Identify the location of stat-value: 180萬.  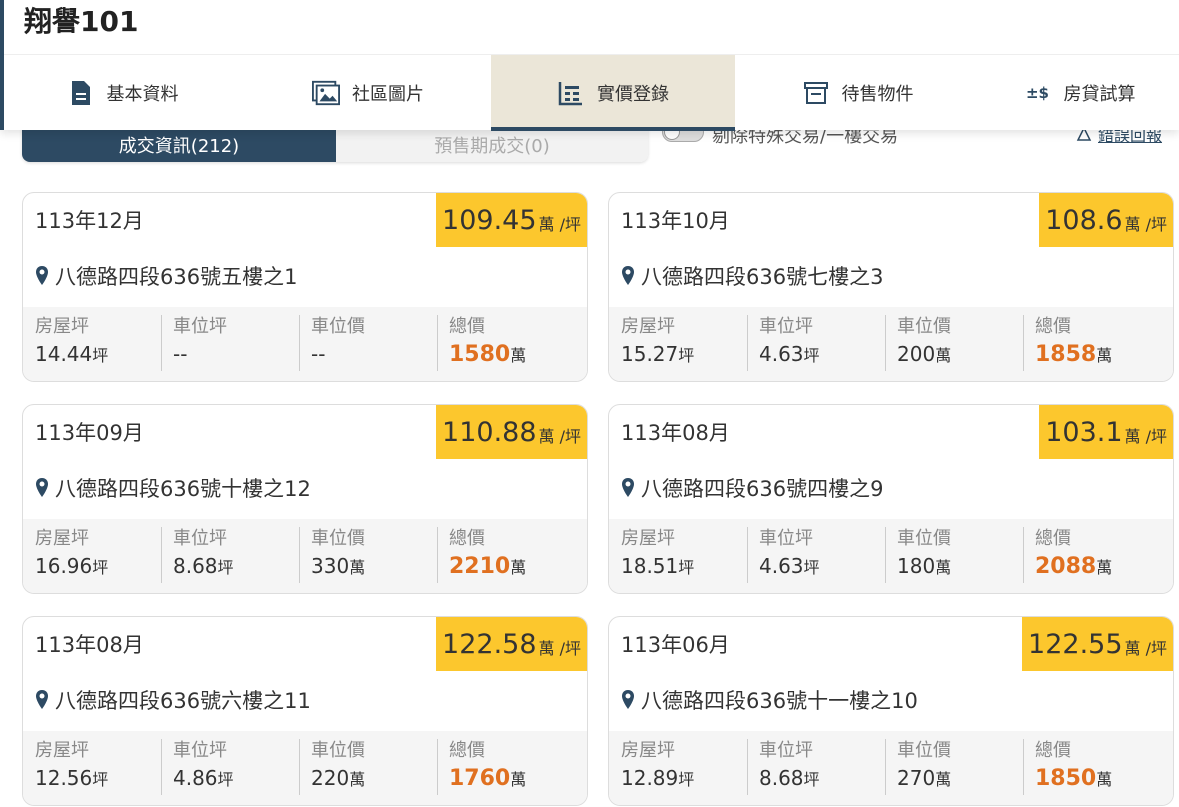
(924, 566).